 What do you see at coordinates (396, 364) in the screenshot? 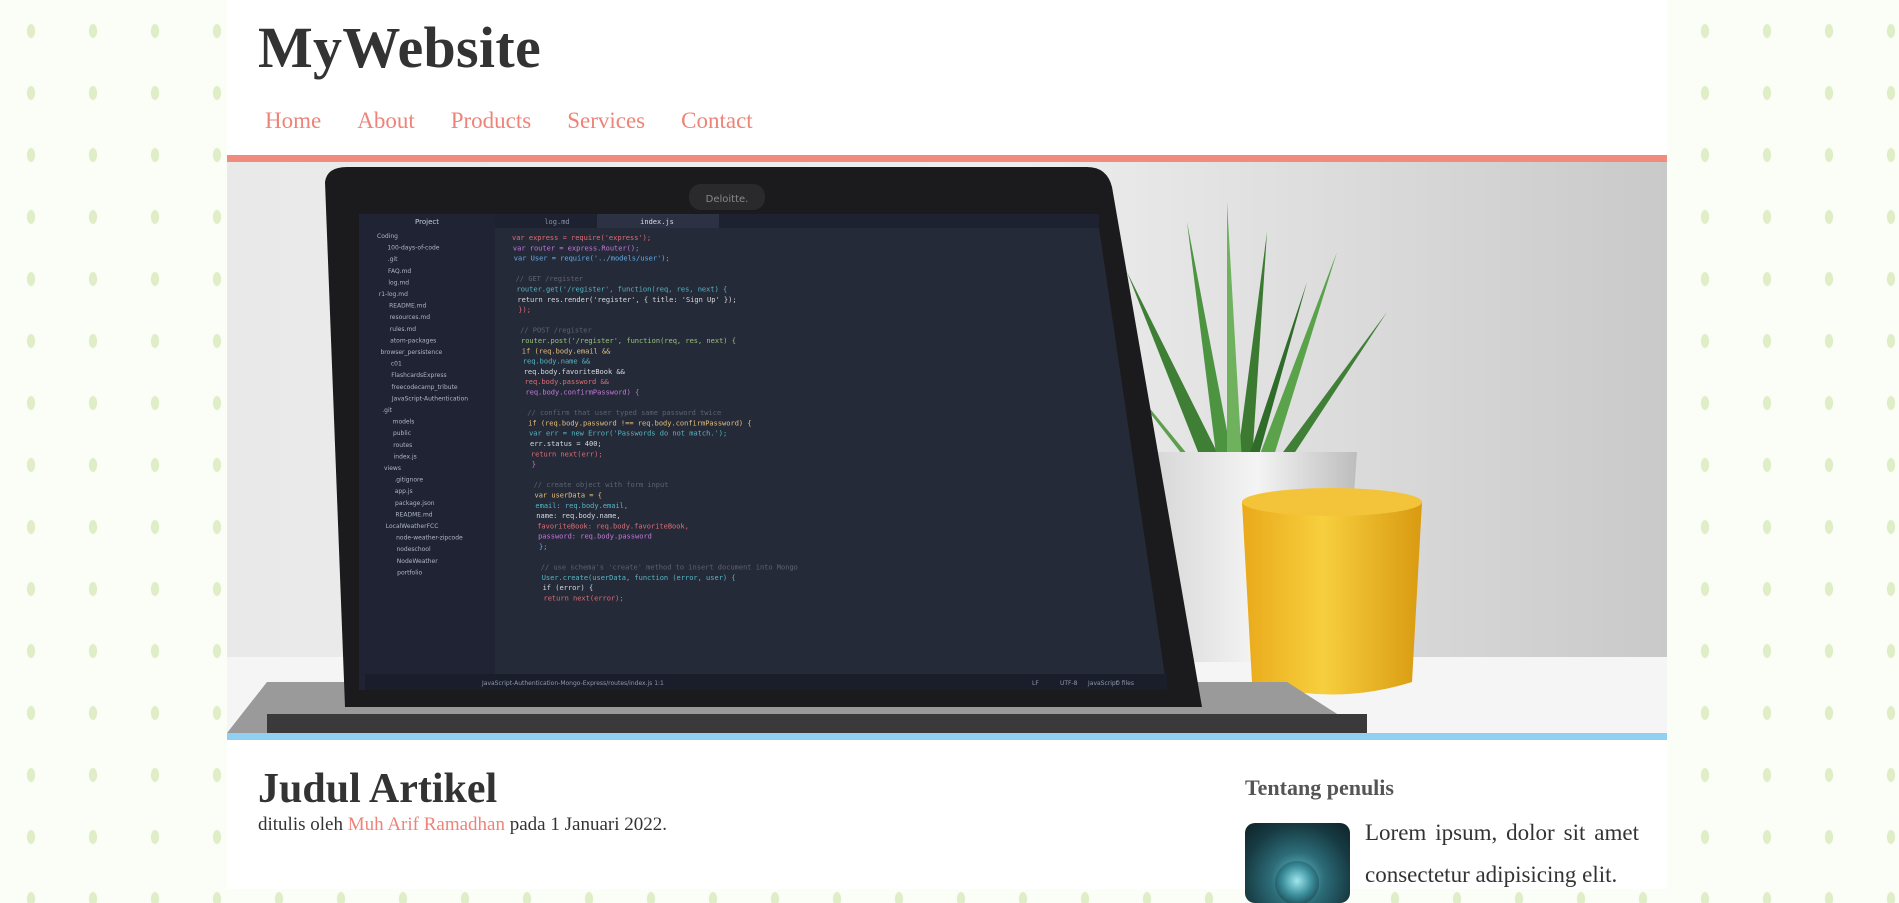
I see `file-tree-item: c01` at bounding box center [396, 364].